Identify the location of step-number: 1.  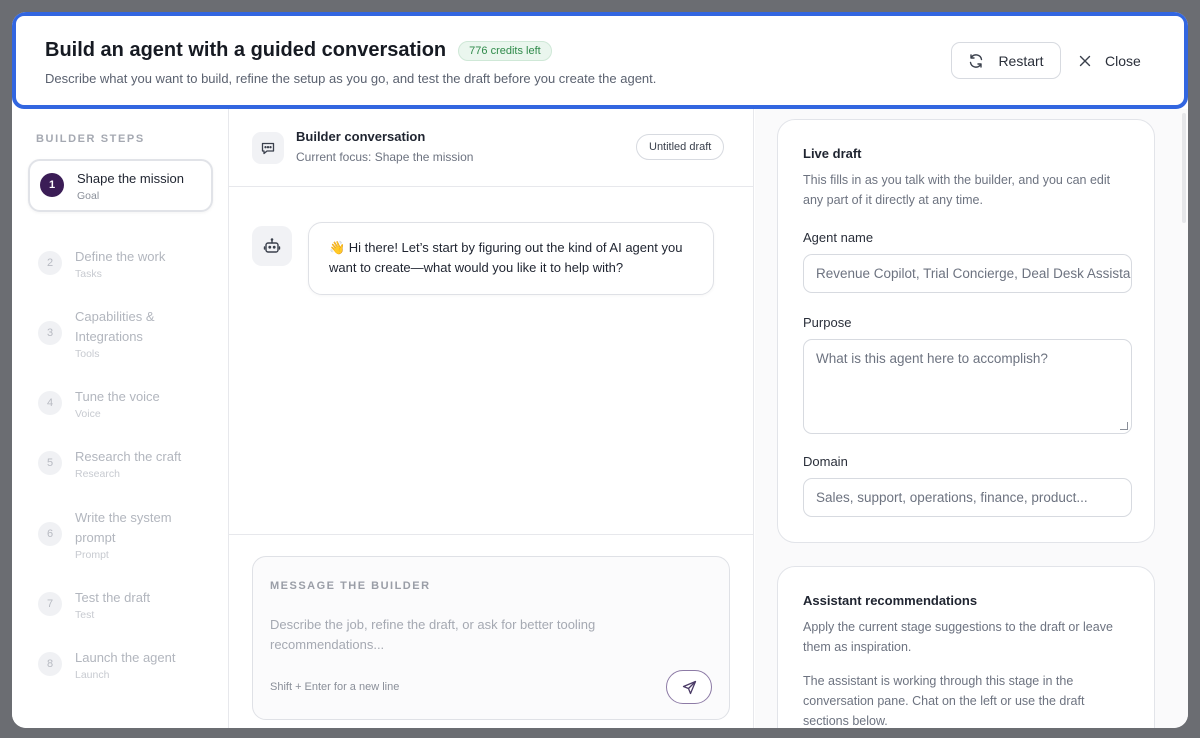
(52, 185).